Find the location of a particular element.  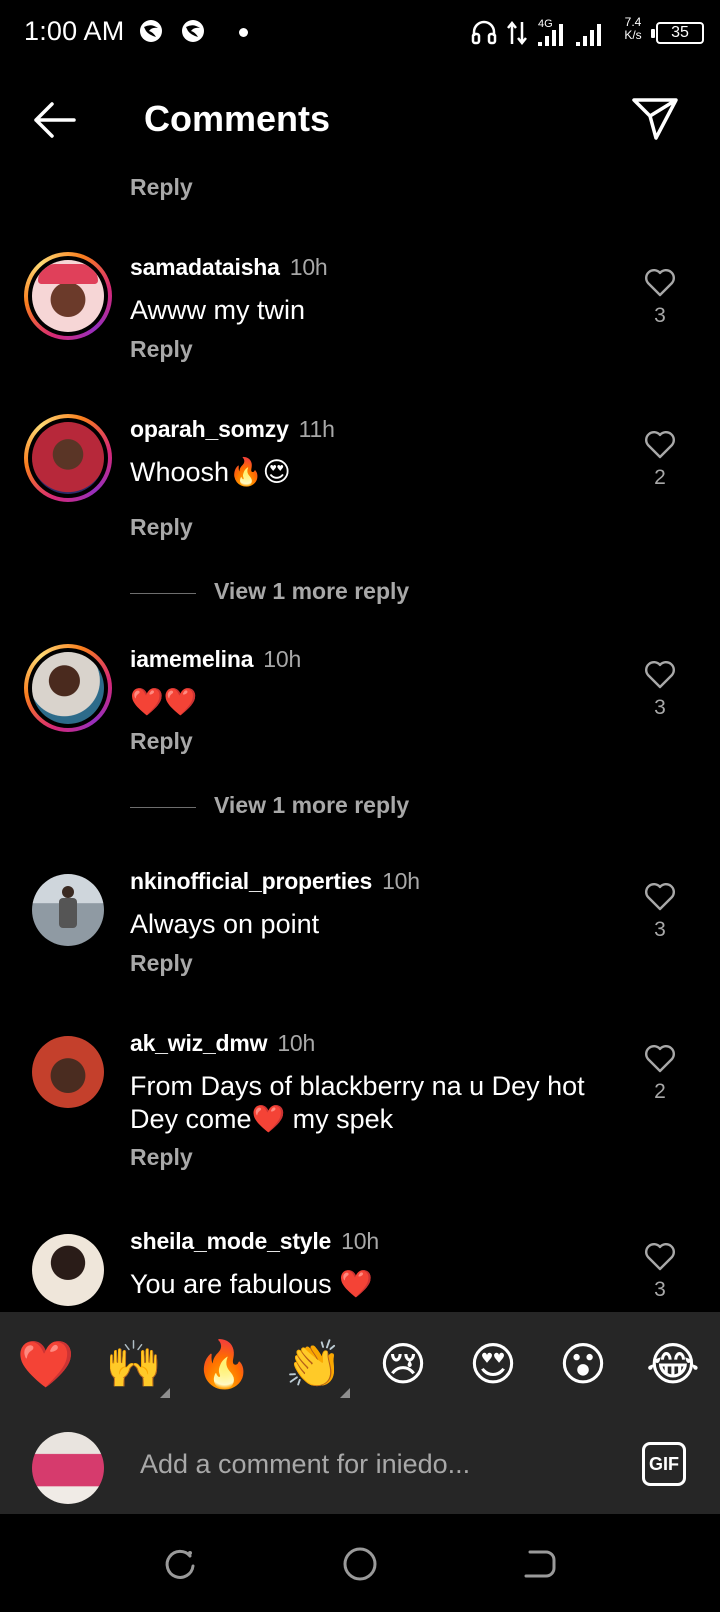

comment-username: oparah_somzy 11h is located at coordinates (232, 429).